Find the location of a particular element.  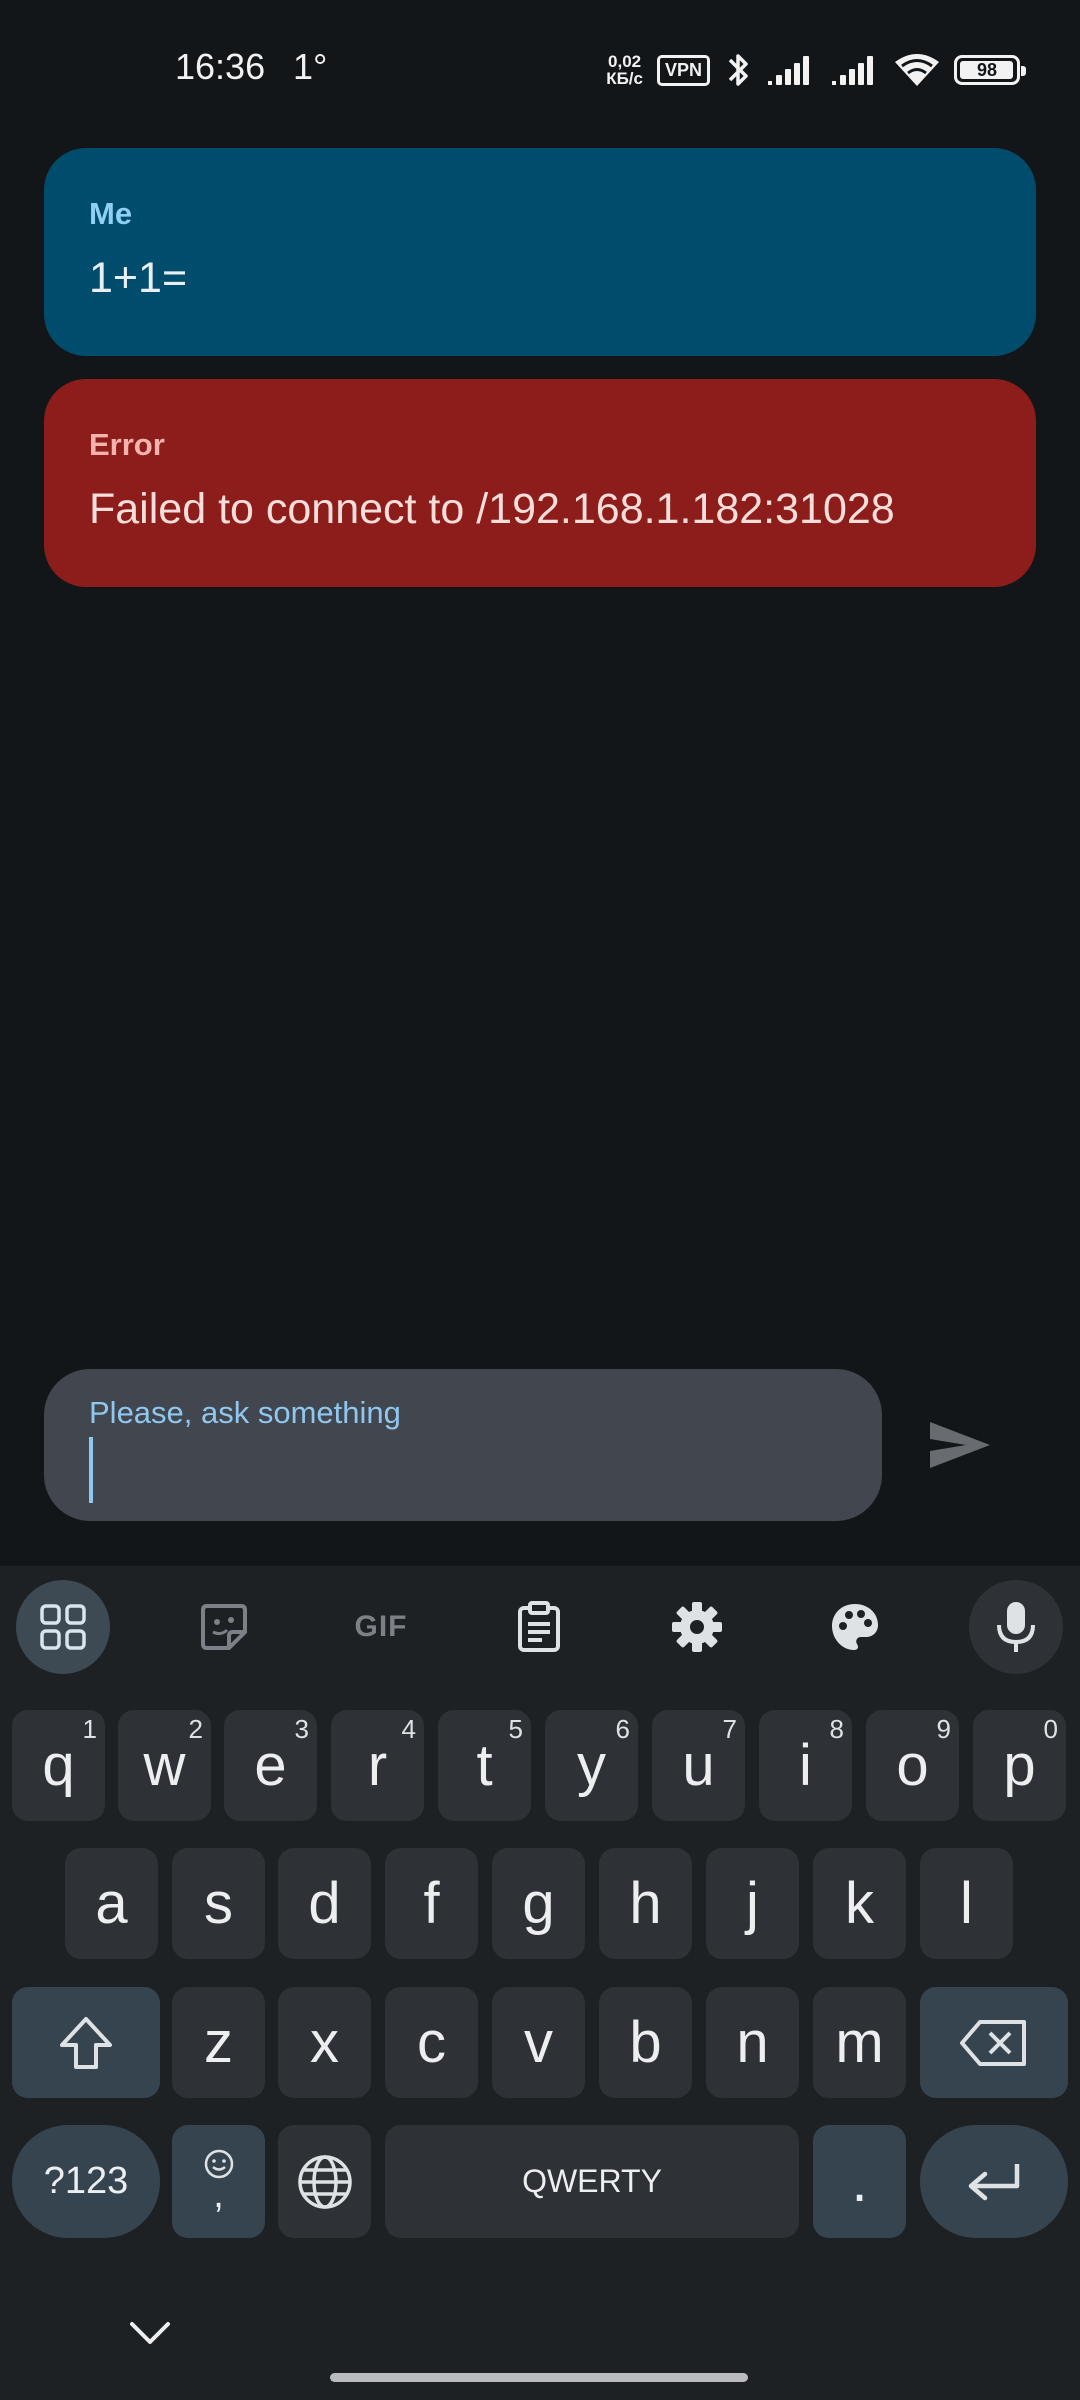

gif-button: GIF is located at coordinates (381, 1627).